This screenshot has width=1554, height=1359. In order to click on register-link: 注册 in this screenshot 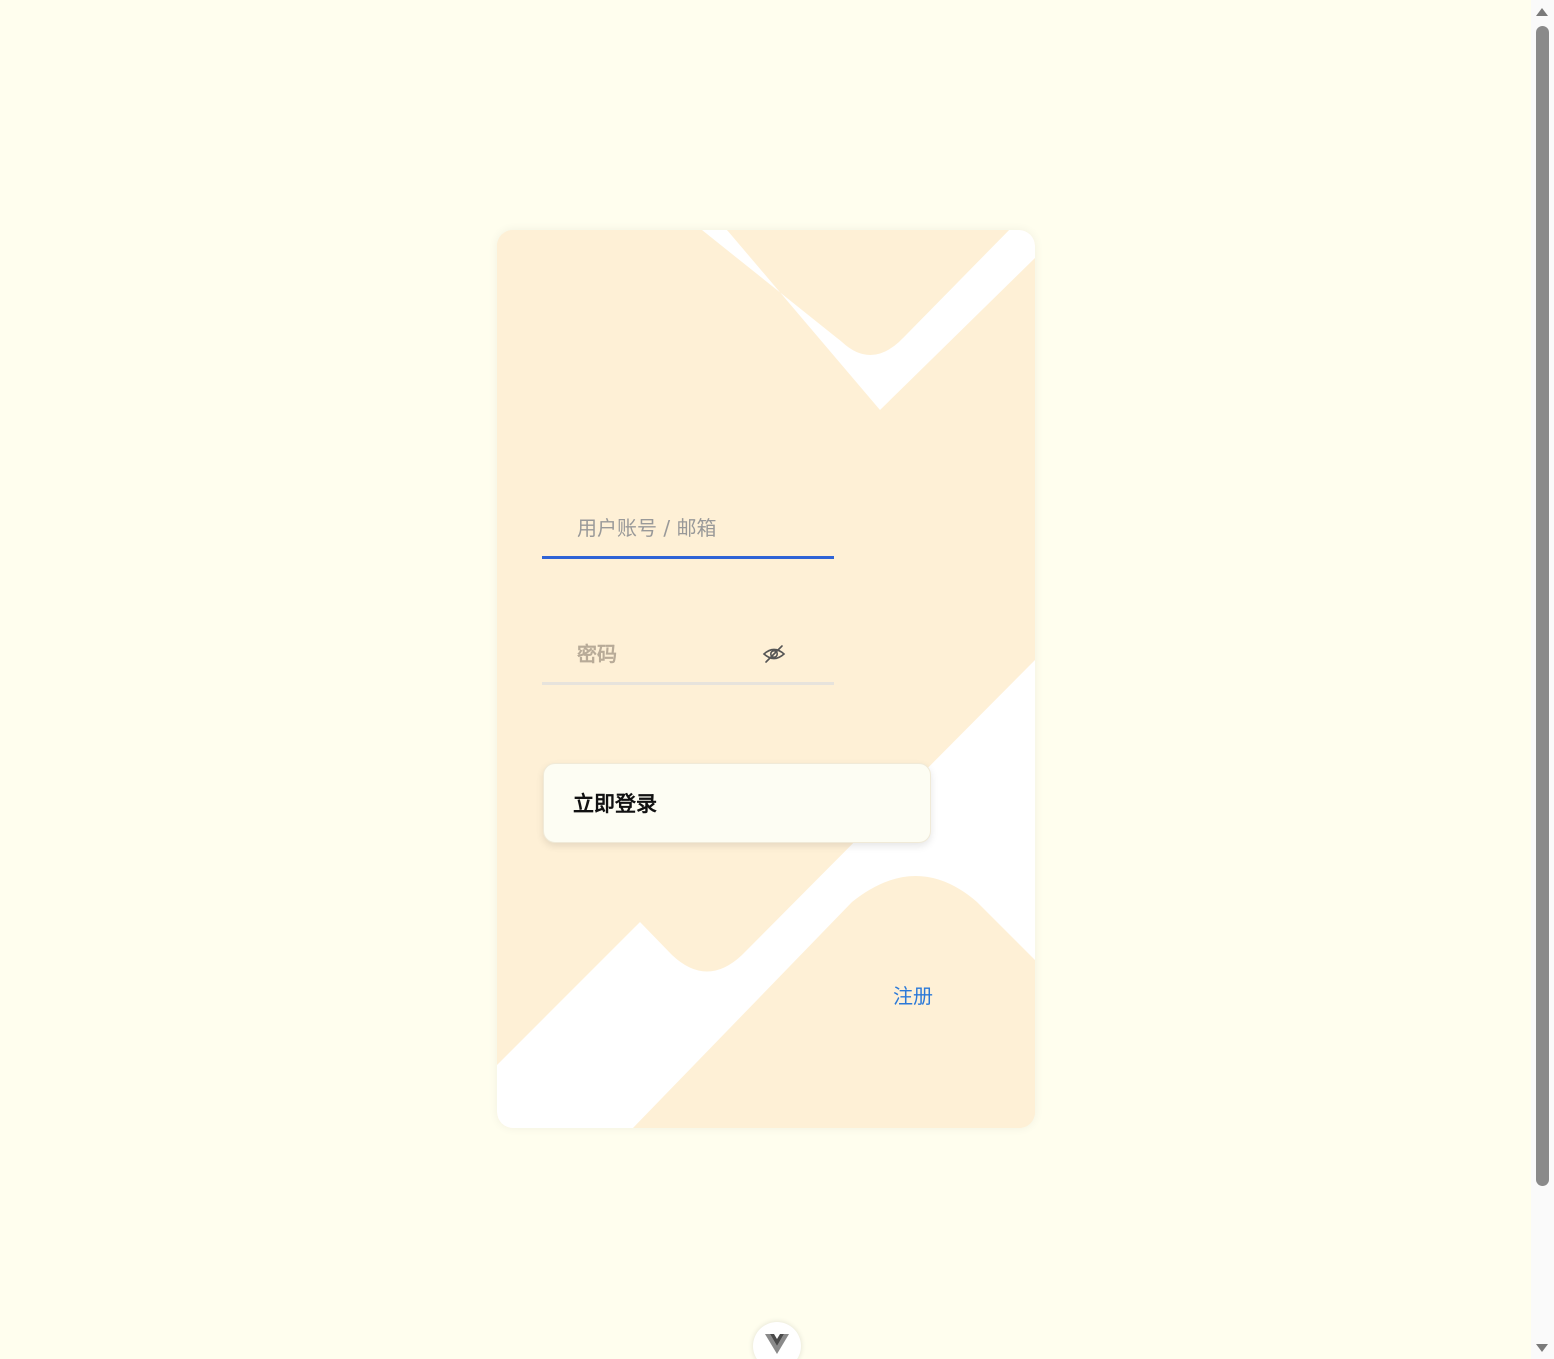, I will do `click(913, 994)`.